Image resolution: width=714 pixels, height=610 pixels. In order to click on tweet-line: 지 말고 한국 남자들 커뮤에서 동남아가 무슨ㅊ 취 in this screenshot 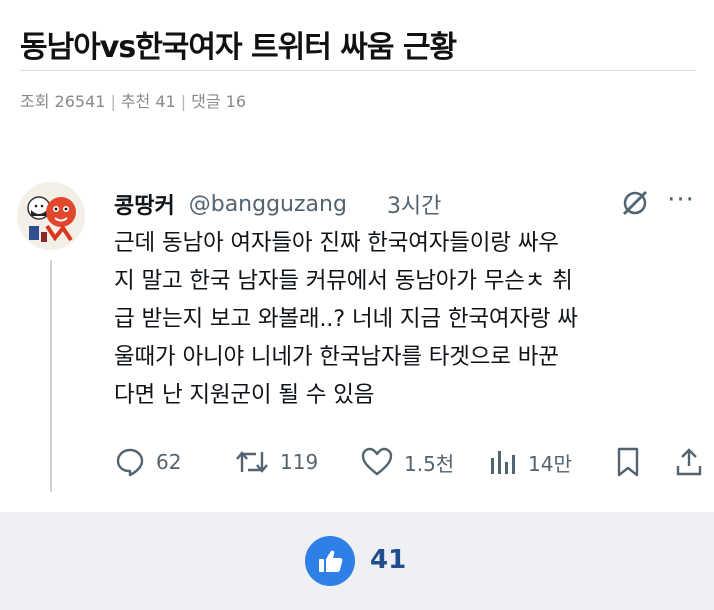, I will do `click(343, 281)`.